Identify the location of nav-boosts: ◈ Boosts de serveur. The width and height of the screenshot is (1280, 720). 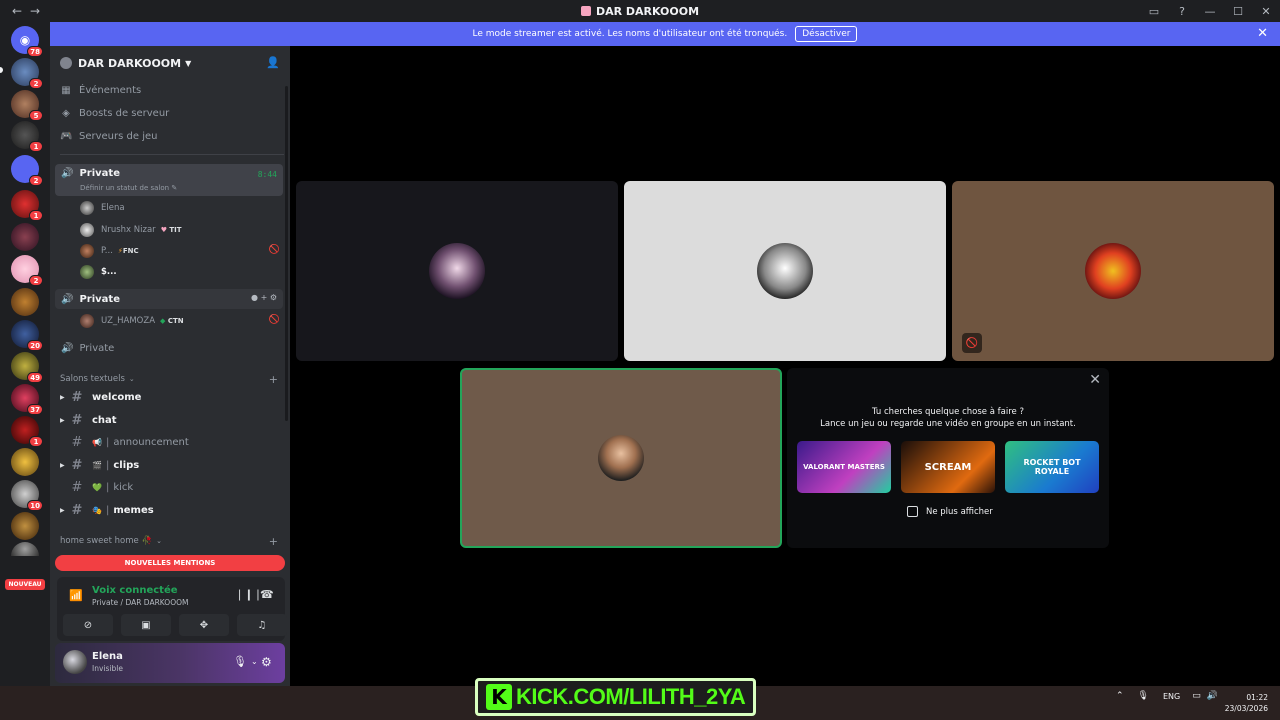
(114, 113).